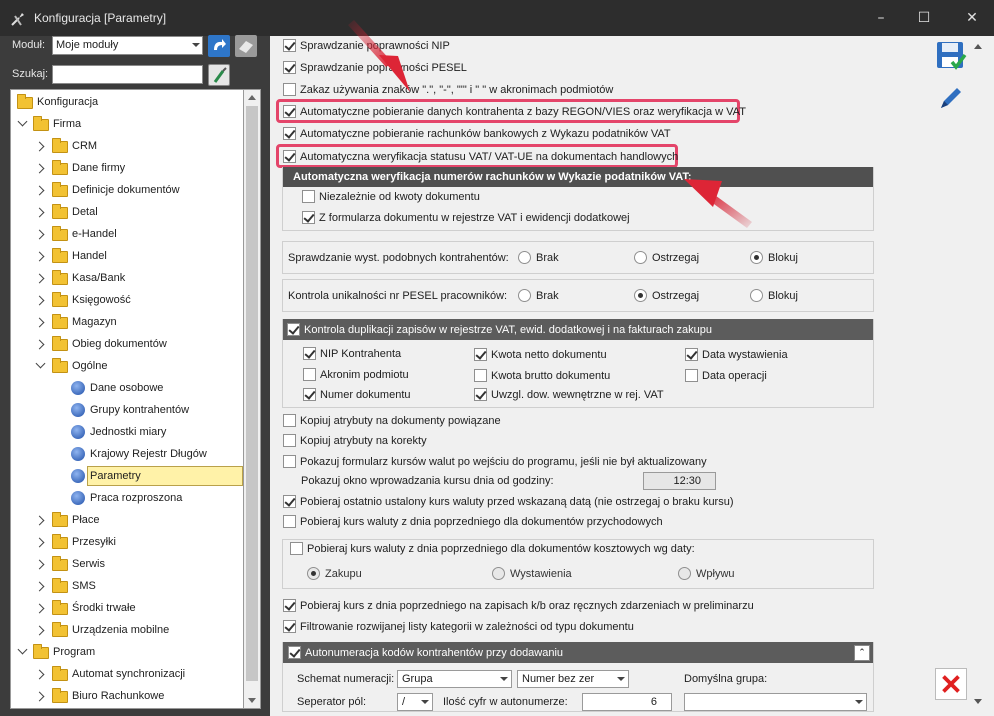  Describe the element at coordinates (978, 46) in the screenshot. I see `scroll-up-icon` at that location.